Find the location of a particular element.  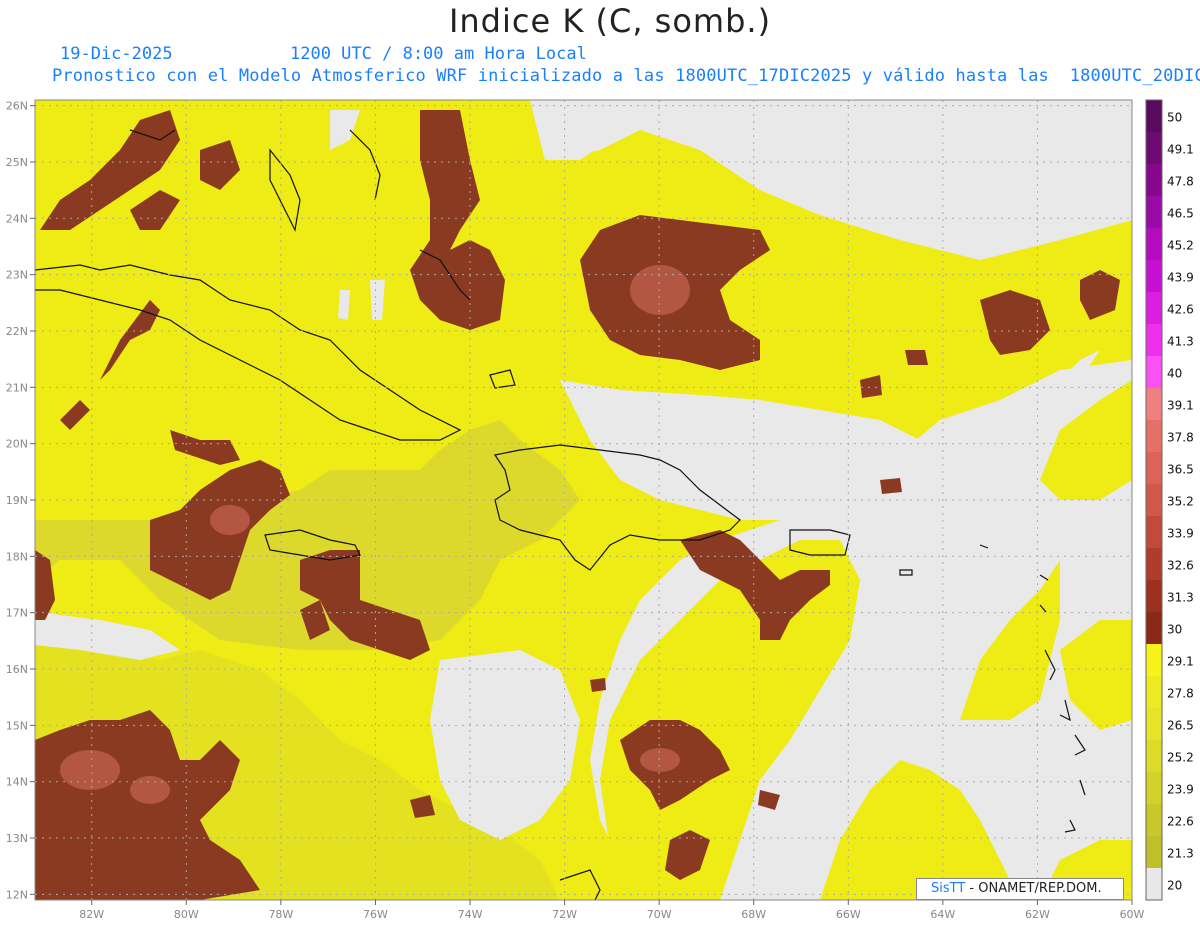

lat-tick-label: 19N is located at coordinates (17, 500).